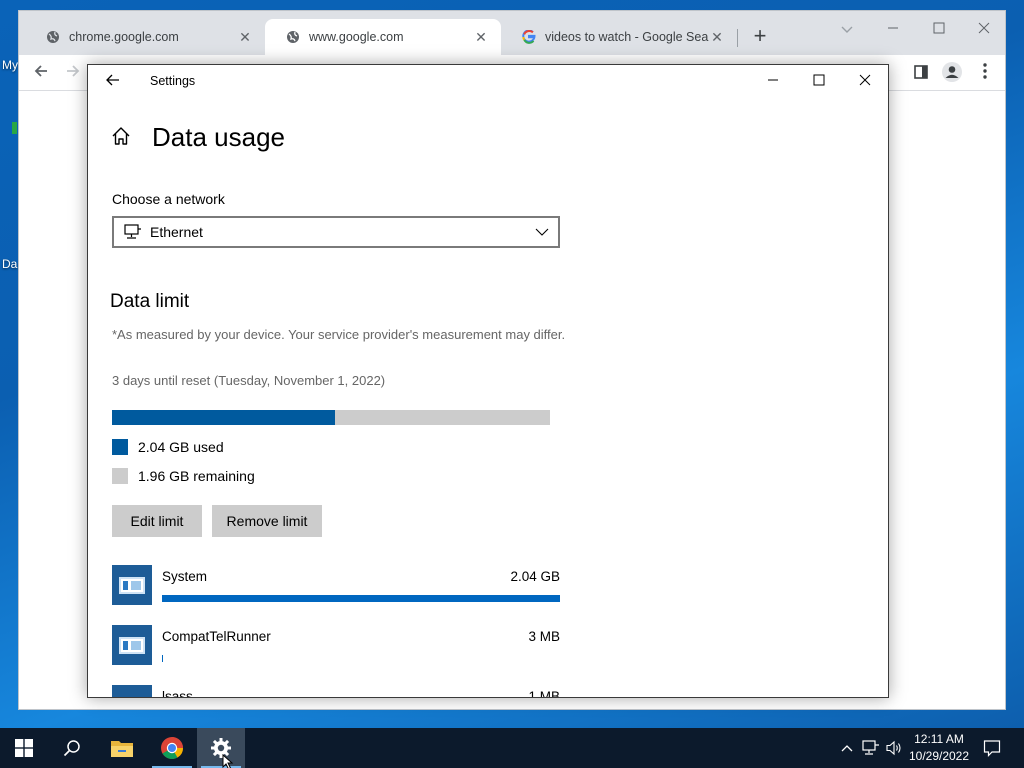 This screenshot has height=768, width=1024. Describe the element at coordinates (627, 37) in the screenshot. I see `tab-title: videos to watch - Google Search` at that location.